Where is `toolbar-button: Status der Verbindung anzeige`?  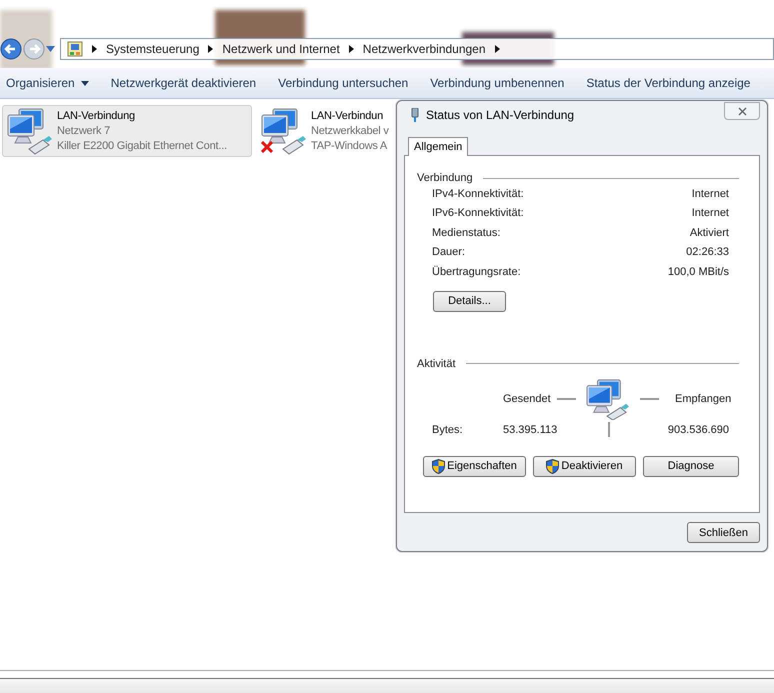
toolbar-button: Status der Verbindung anzeige is located at coordinates (668, 83).